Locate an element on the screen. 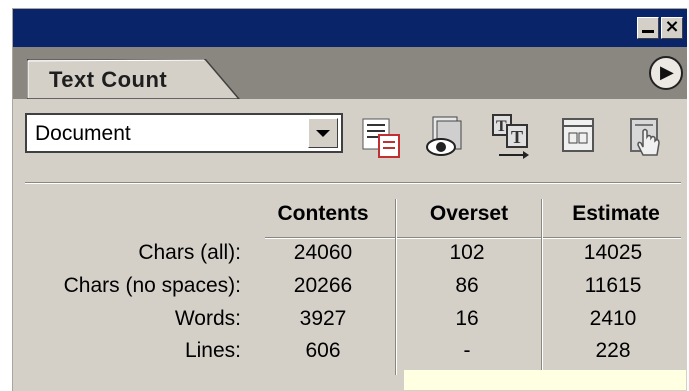  cell-overset: 86 is located at coordinates (467, 285).